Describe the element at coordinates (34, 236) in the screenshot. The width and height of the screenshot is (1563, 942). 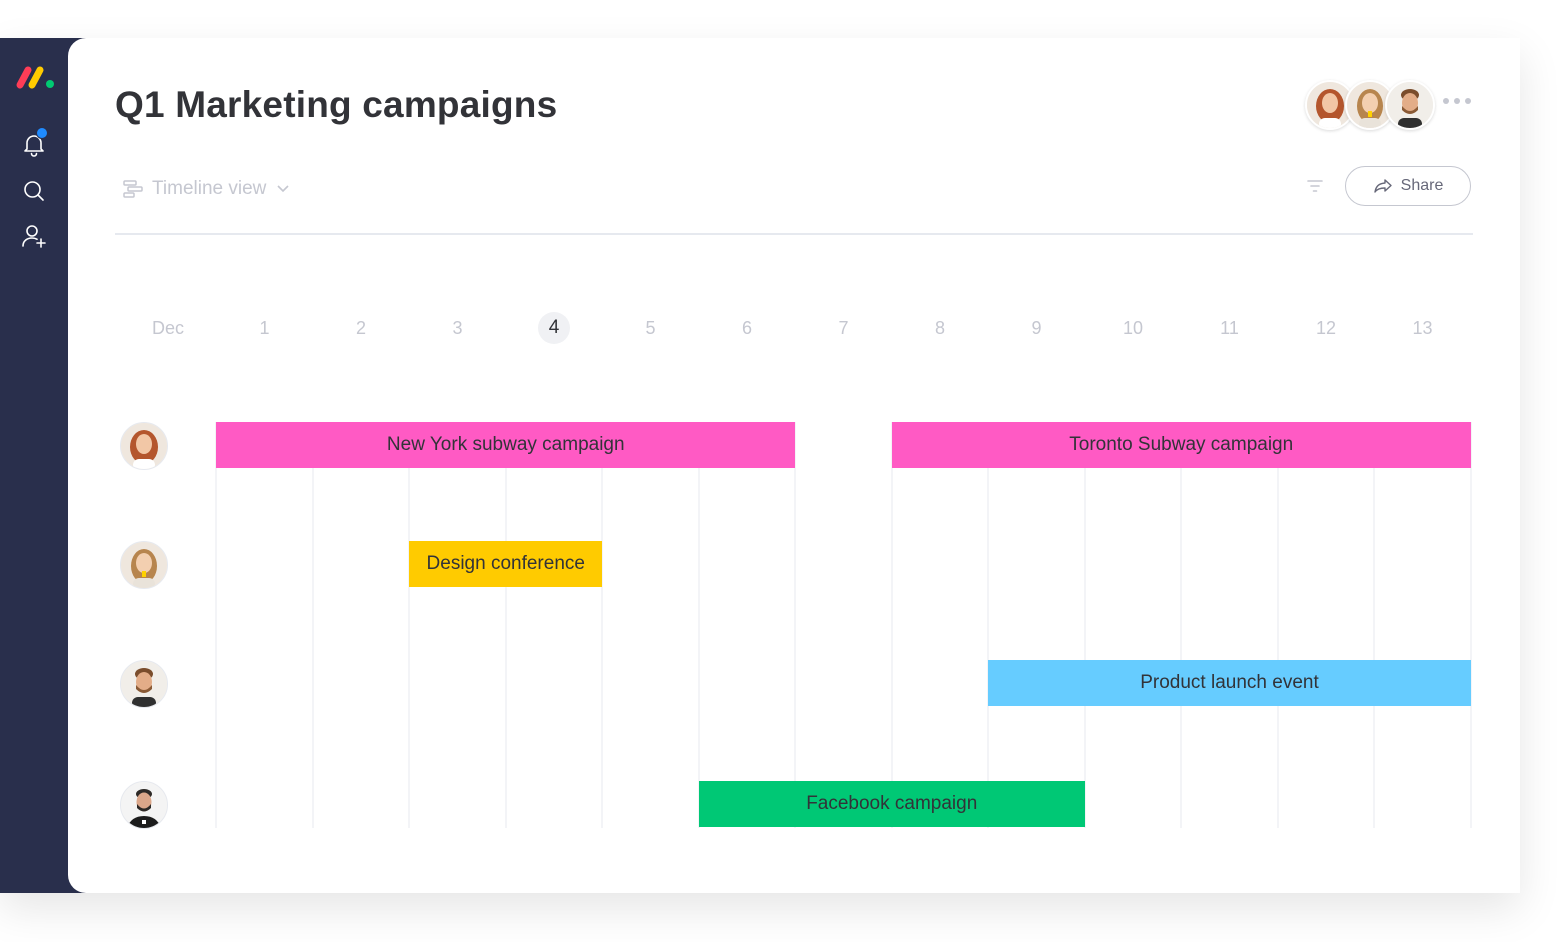
I see `invite-user-icon` at that location.